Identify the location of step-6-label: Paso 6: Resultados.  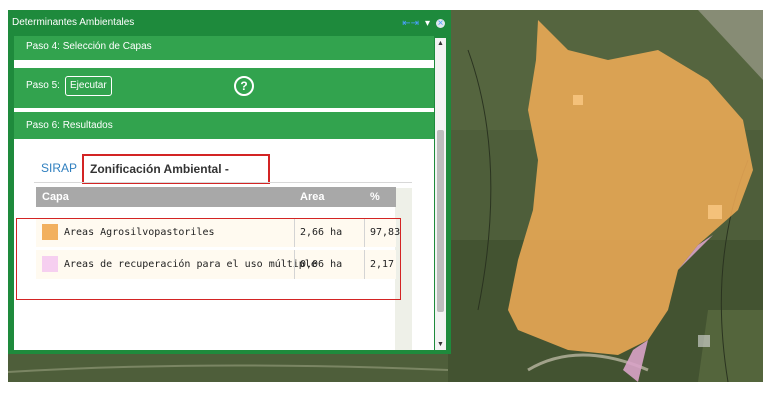
(69, 125).